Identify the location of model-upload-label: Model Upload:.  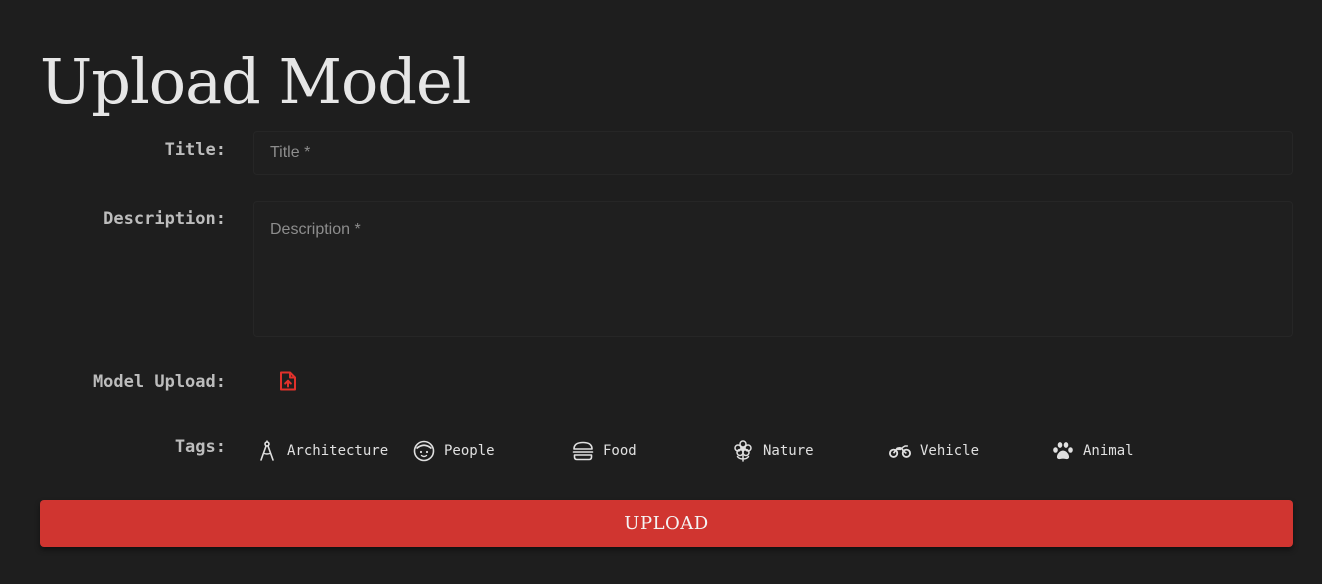
(159, 382).